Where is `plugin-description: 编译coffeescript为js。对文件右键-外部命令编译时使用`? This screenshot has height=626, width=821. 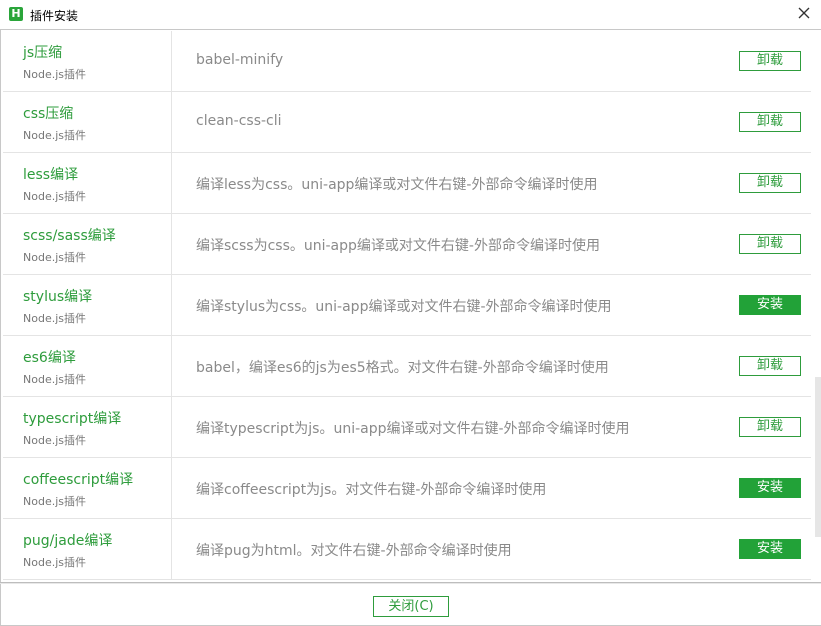 plugin-description: 编译coffeescript为js。对文件右键-外部命令编译时使用 is located at coordinates (371, 490).